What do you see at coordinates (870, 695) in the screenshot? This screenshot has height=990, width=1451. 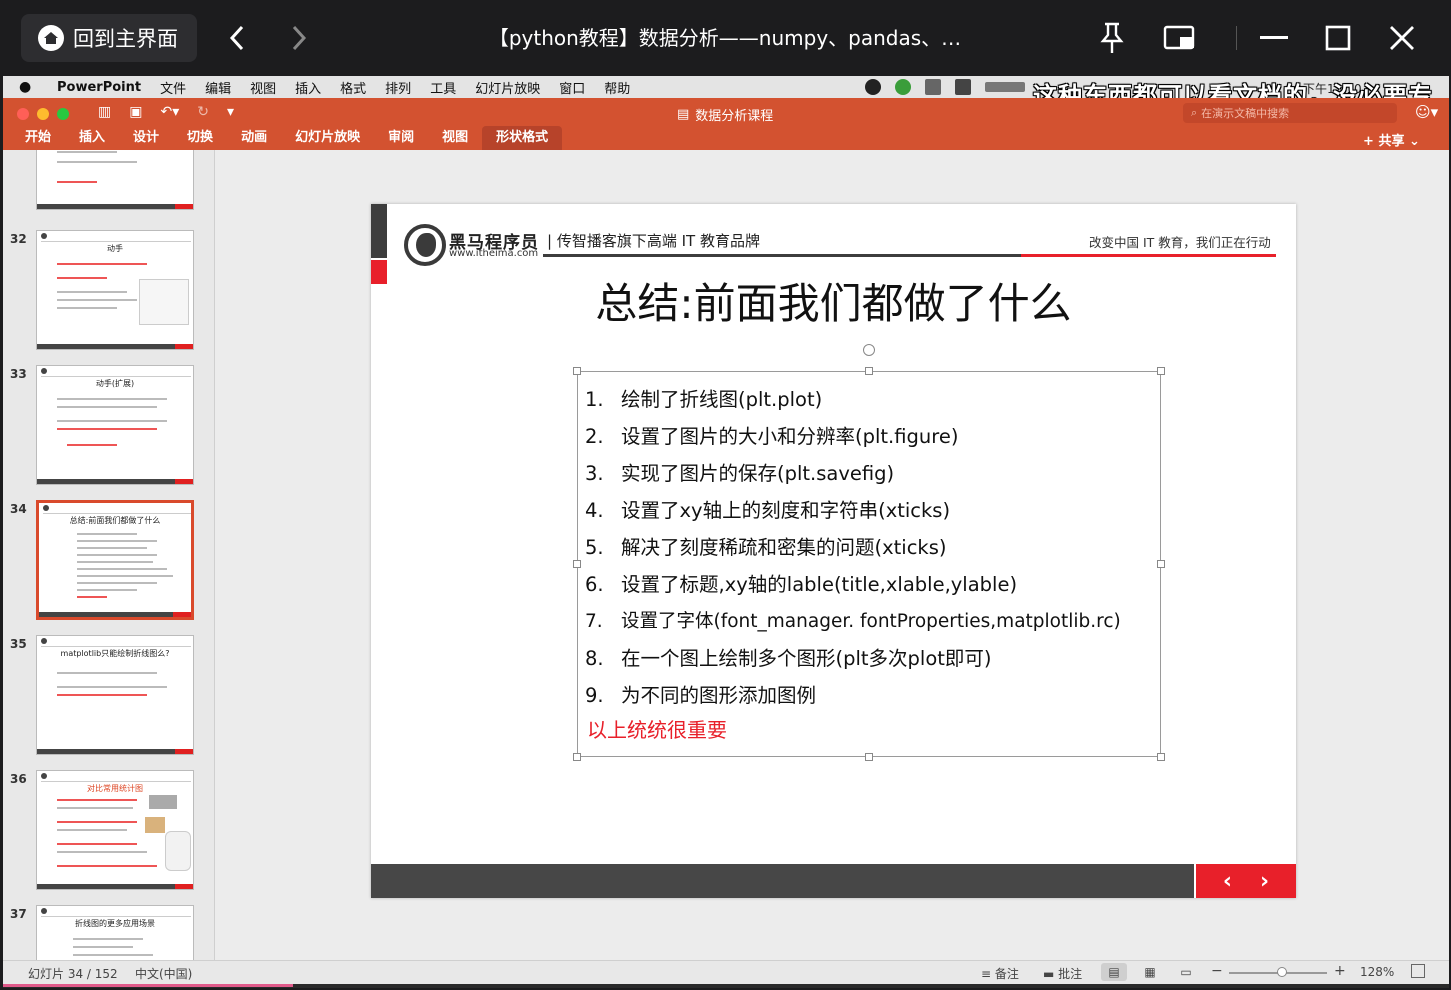 I see `list-item: 9. 为不同的图形添加图例` at bounding box center [870, 695].